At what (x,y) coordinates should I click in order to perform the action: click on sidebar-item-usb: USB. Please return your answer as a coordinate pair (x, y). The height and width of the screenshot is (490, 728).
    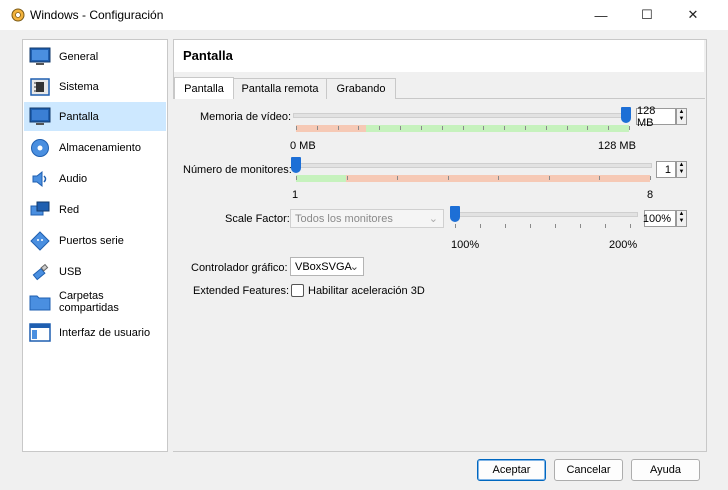
    Looking at the image, I should click on (95, 271).